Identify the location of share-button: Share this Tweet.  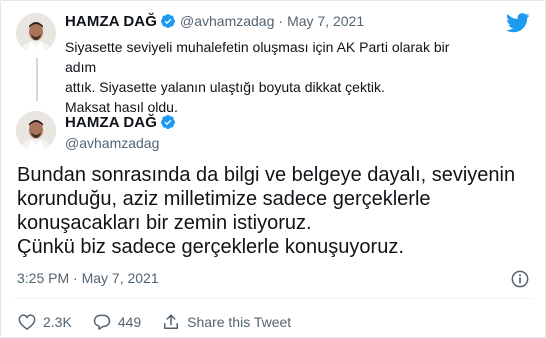
(226, 322).